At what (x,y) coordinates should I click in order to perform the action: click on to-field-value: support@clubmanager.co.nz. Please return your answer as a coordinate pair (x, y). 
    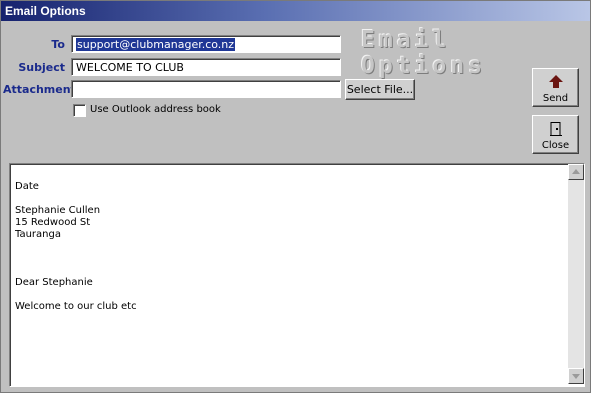
    Looking at the image, I should click on (156, 44).